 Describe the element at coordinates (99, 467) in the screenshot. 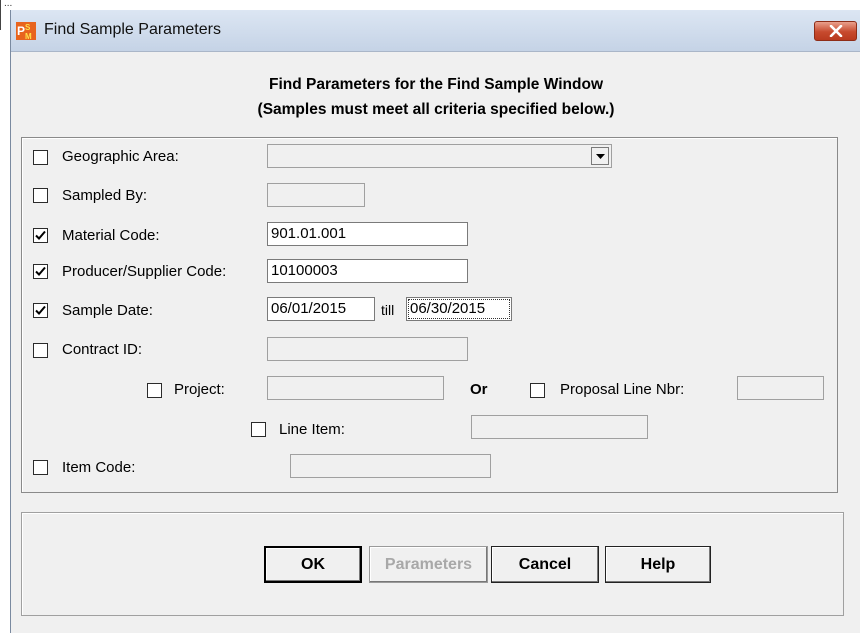

I see `item-code-label: Item Code:` at that location.